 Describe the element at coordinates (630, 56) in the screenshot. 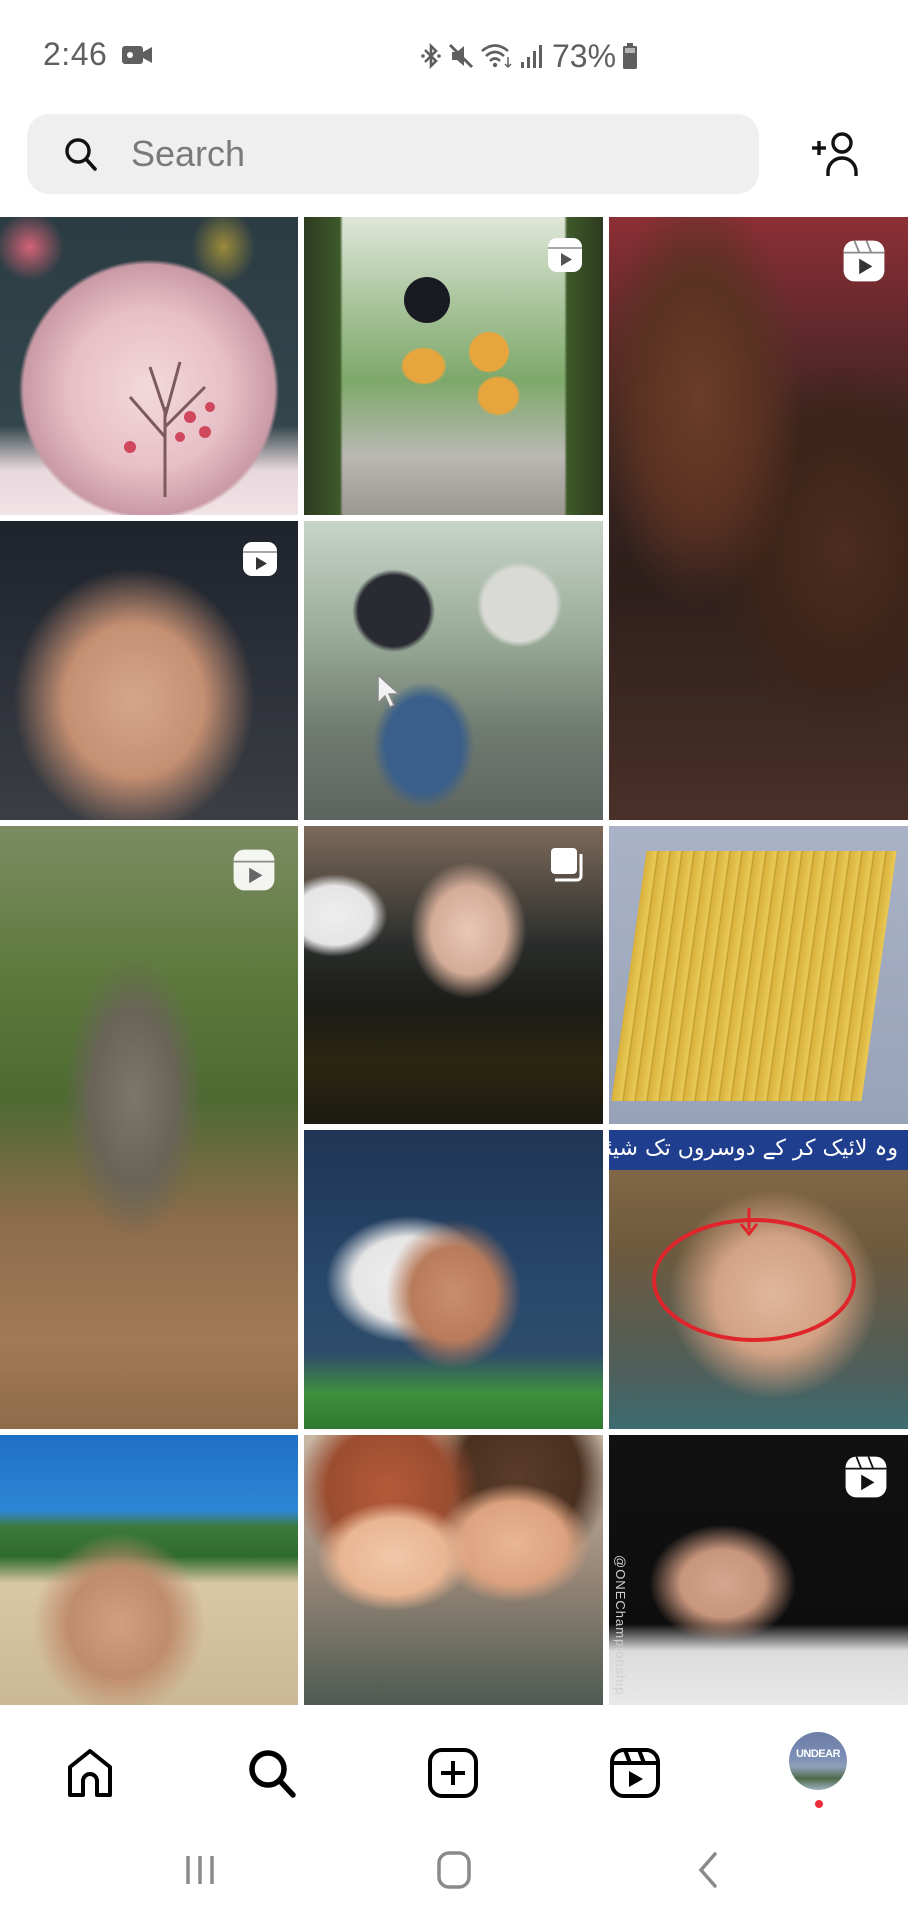

I see `battery-icon` at that location.